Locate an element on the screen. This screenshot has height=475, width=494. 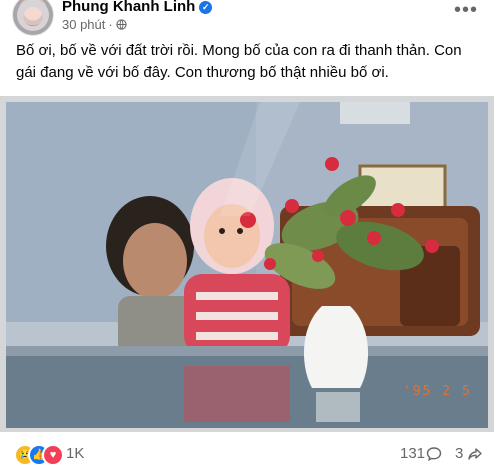
post-timestamp: 30 phút is located at coordinates (83, 24).